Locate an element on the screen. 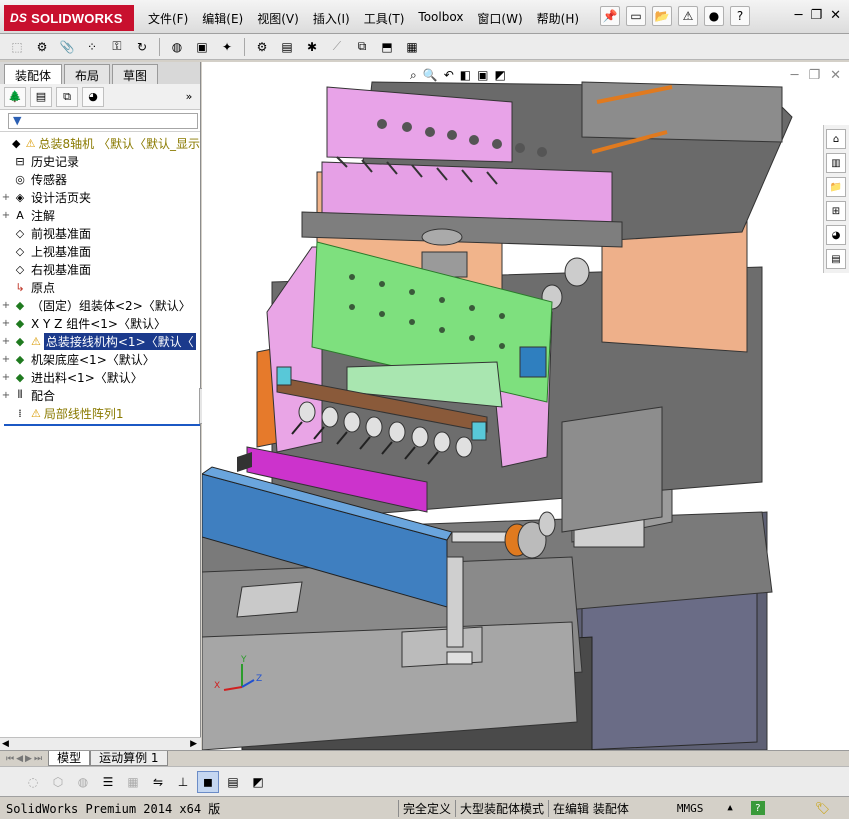 This screenshot has height=819, width=849. smart-fasteners-icon: ⚿ is located at coordinates (117, 47).